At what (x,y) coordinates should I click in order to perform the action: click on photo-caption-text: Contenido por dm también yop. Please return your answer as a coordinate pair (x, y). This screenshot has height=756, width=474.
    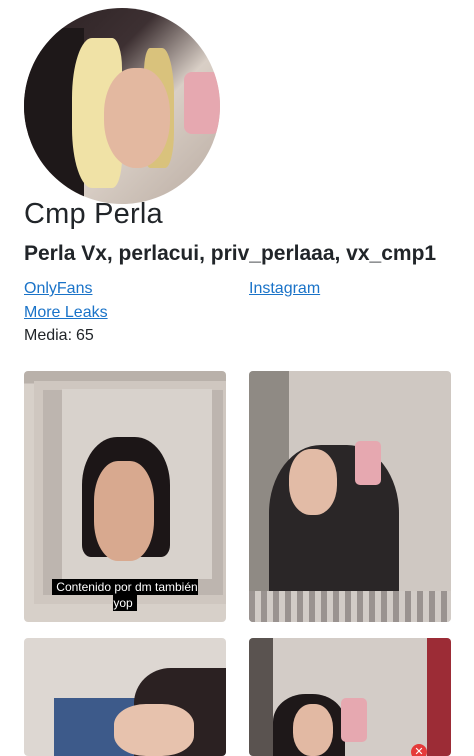
    Looking at the image, I should click on (125, 595).